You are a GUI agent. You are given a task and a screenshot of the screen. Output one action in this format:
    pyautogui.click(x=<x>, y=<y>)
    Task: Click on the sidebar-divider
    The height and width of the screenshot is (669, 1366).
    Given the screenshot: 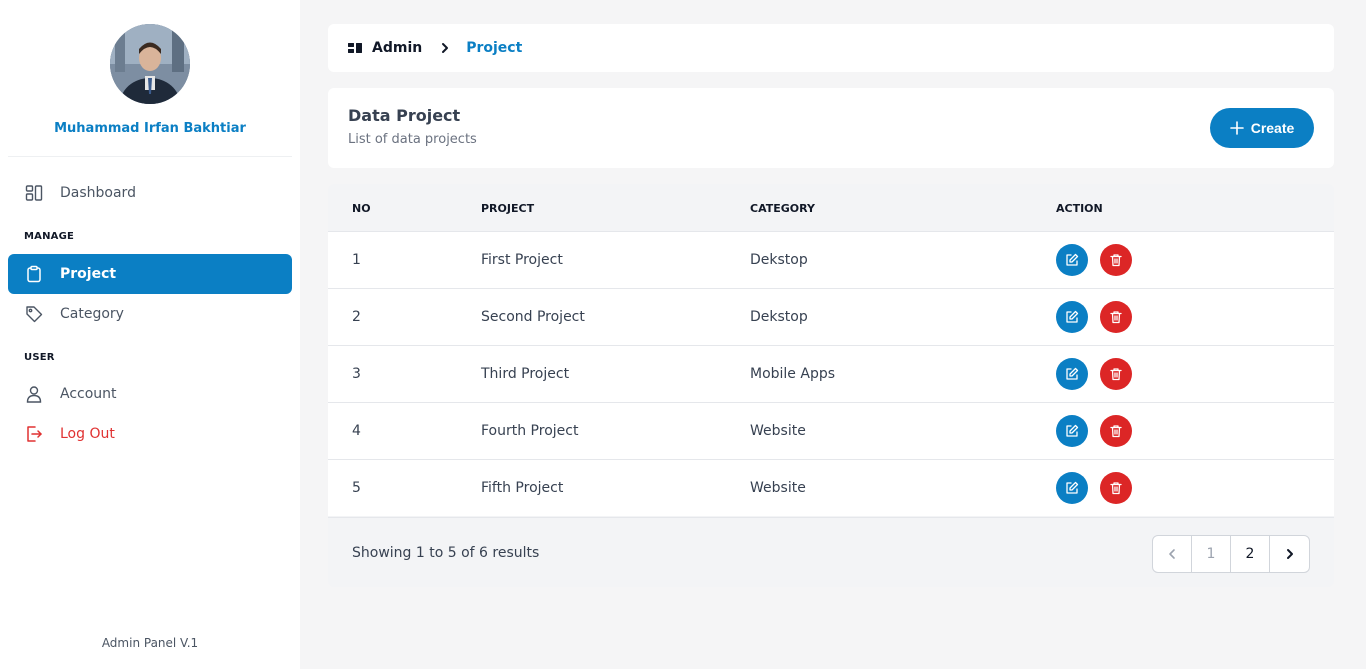 What is the action you would take?
    pyautogui.click(x=150, y=156)
    